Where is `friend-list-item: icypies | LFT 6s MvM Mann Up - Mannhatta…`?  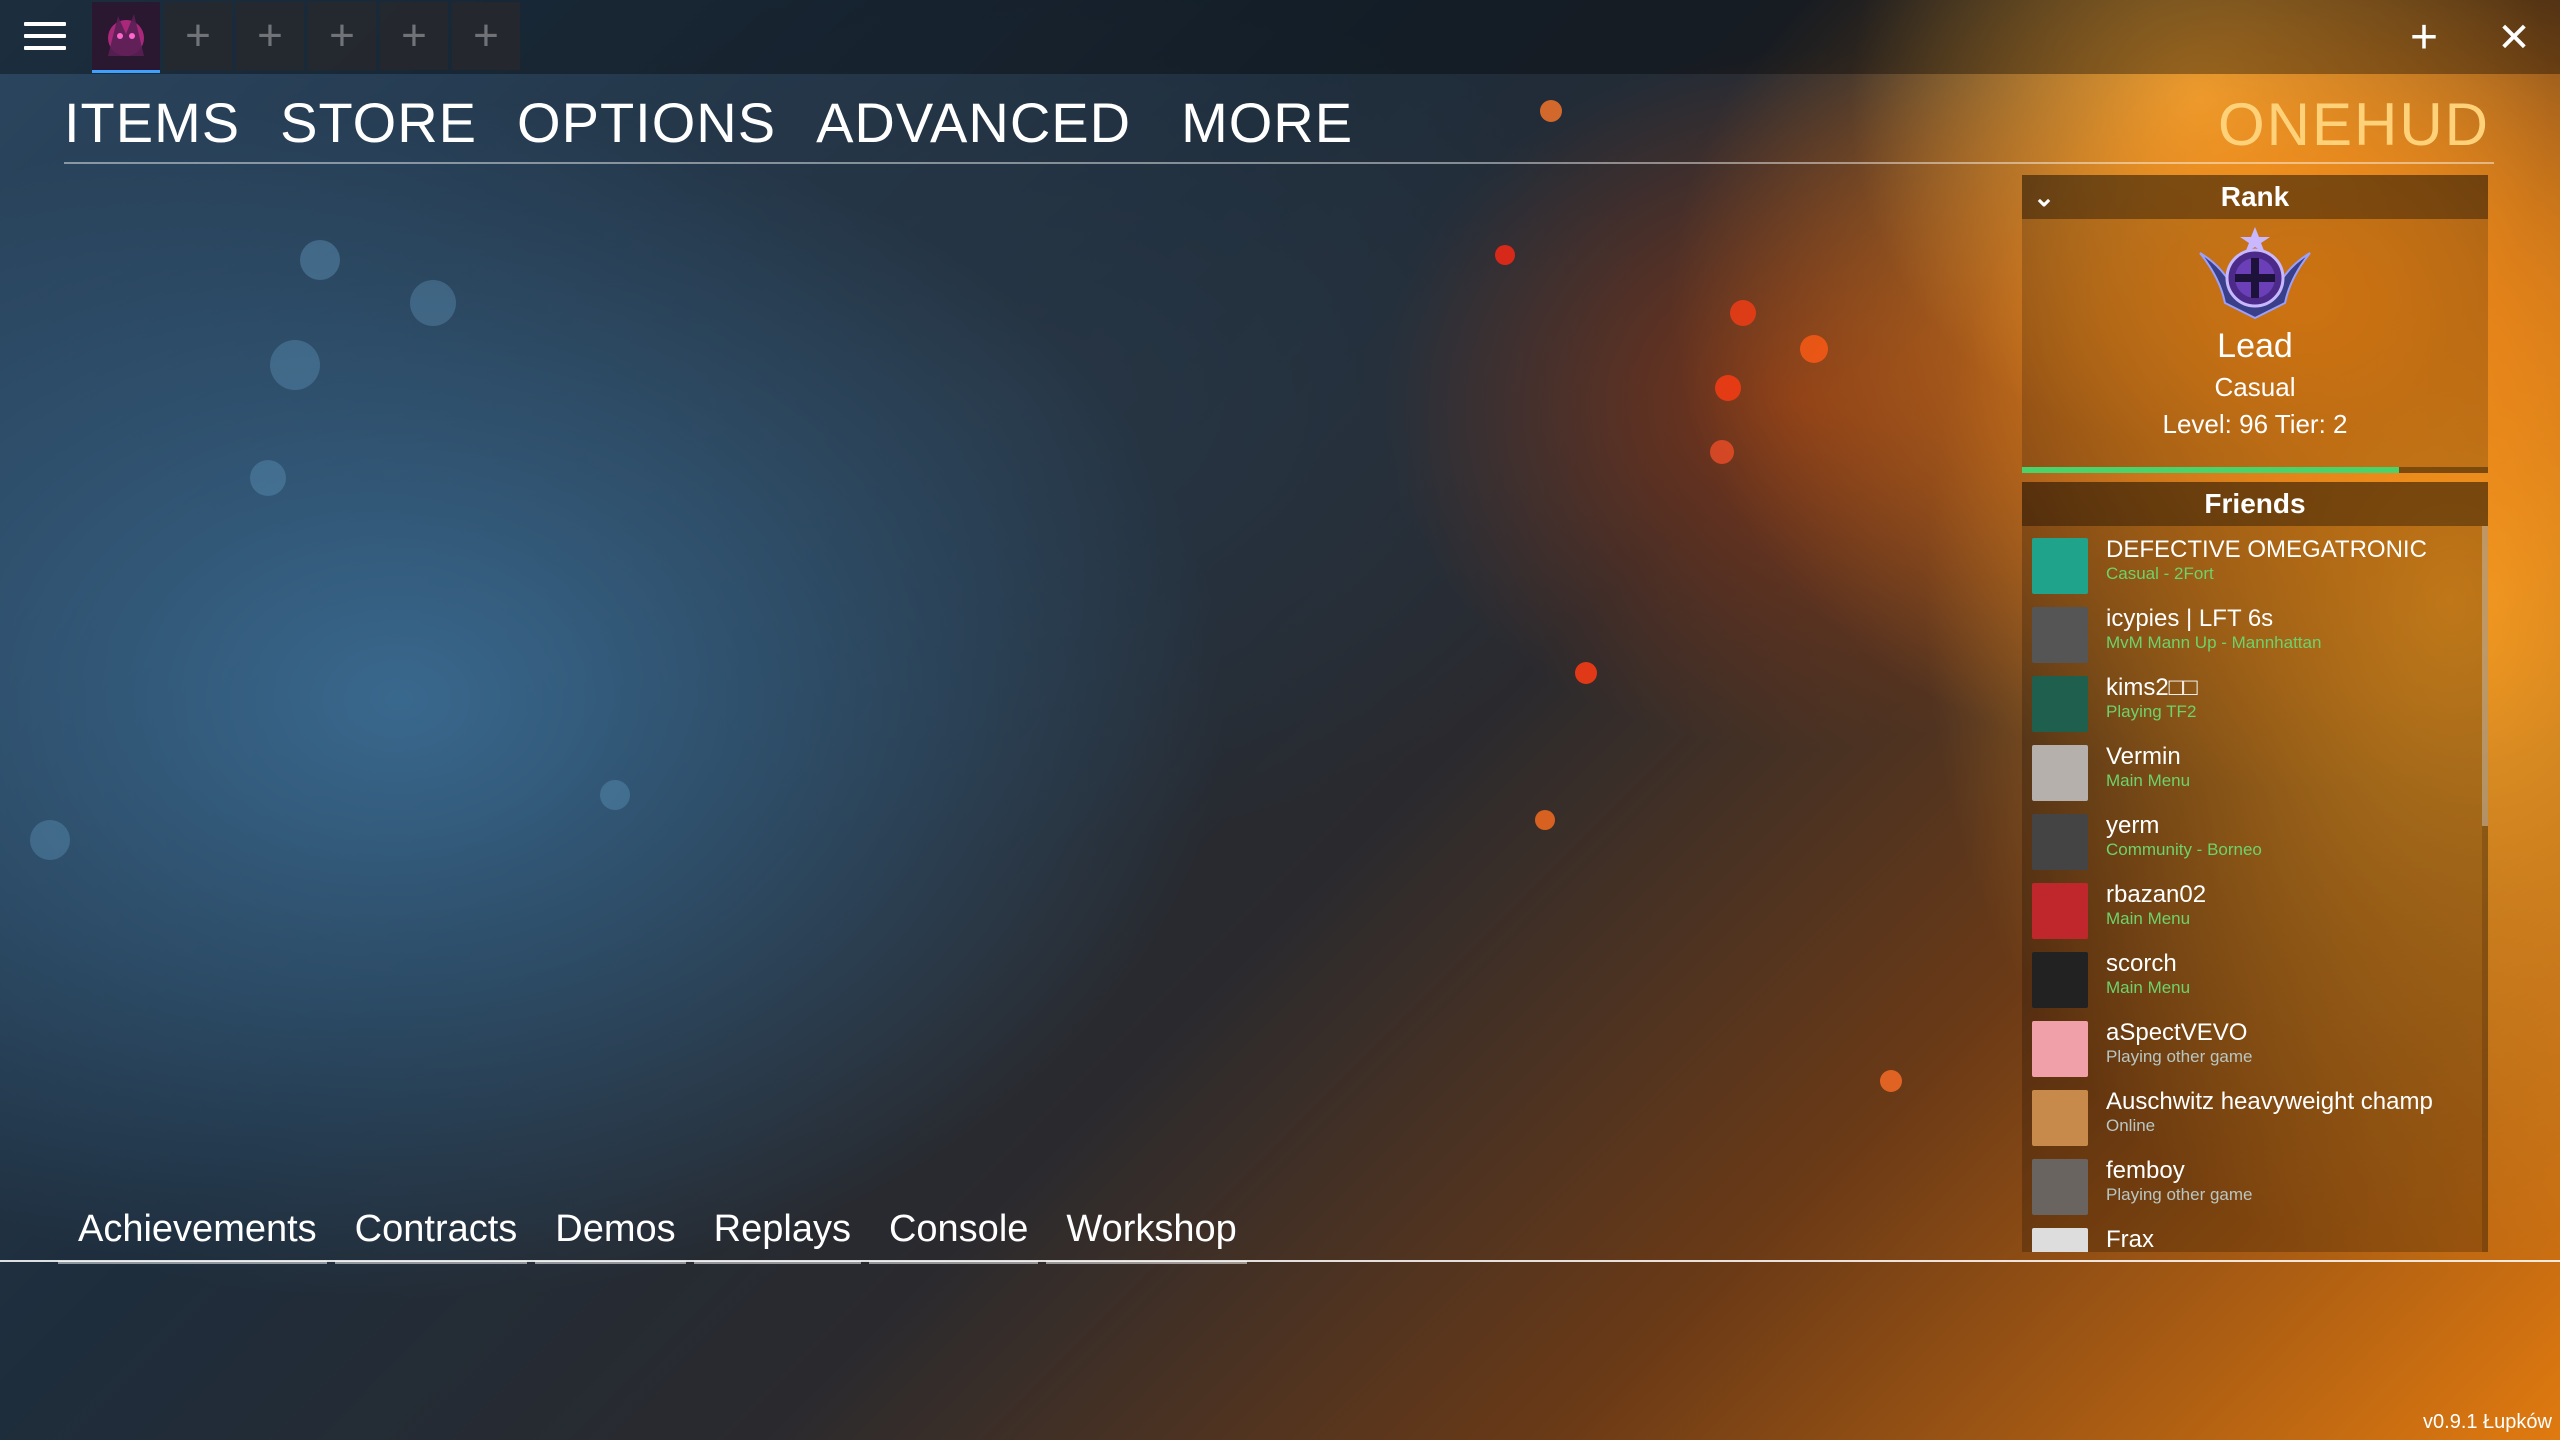 friend-list-item: icypies | LFT 6s MvM Mann Up - Mannhatta… is located at coordinates (2255, 629).